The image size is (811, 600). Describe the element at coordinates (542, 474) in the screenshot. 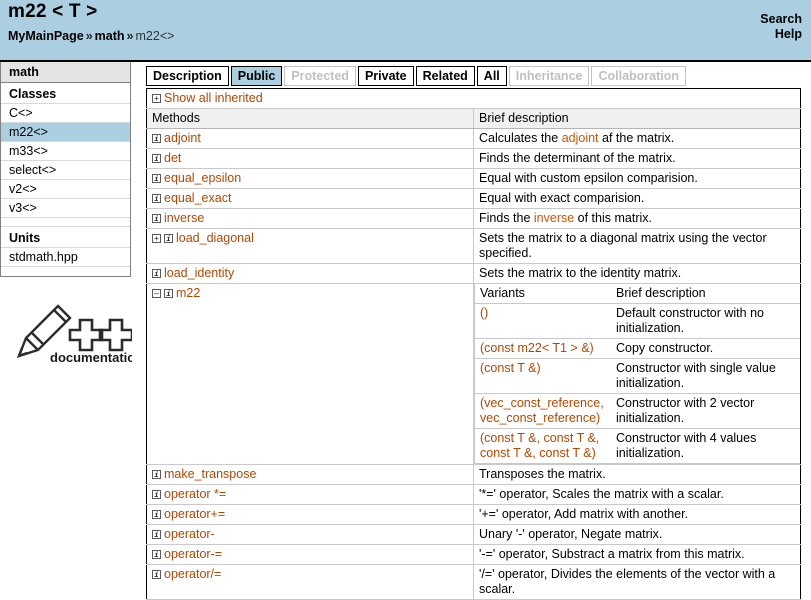

I see `description-text: Transposes the matrix.` at that location.